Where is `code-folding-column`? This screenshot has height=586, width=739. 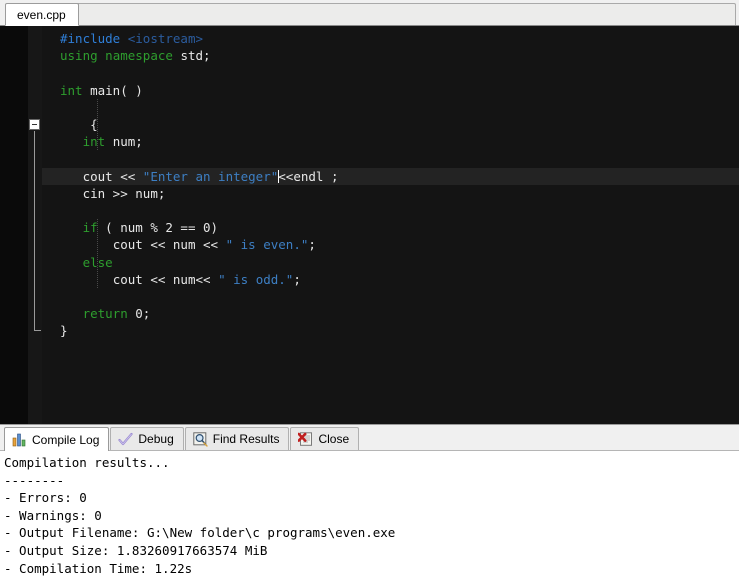 code-folding-column is located at coordinates (35, 225).